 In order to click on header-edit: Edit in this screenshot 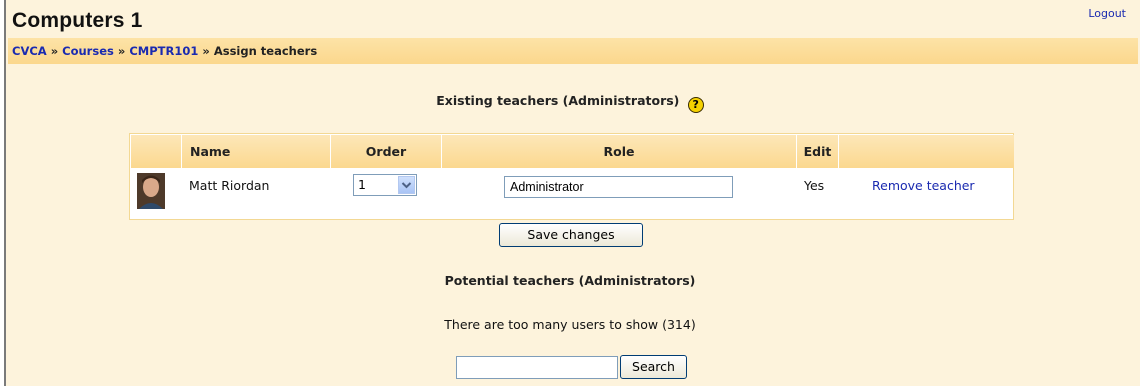, I will do `click(818, 151)`.